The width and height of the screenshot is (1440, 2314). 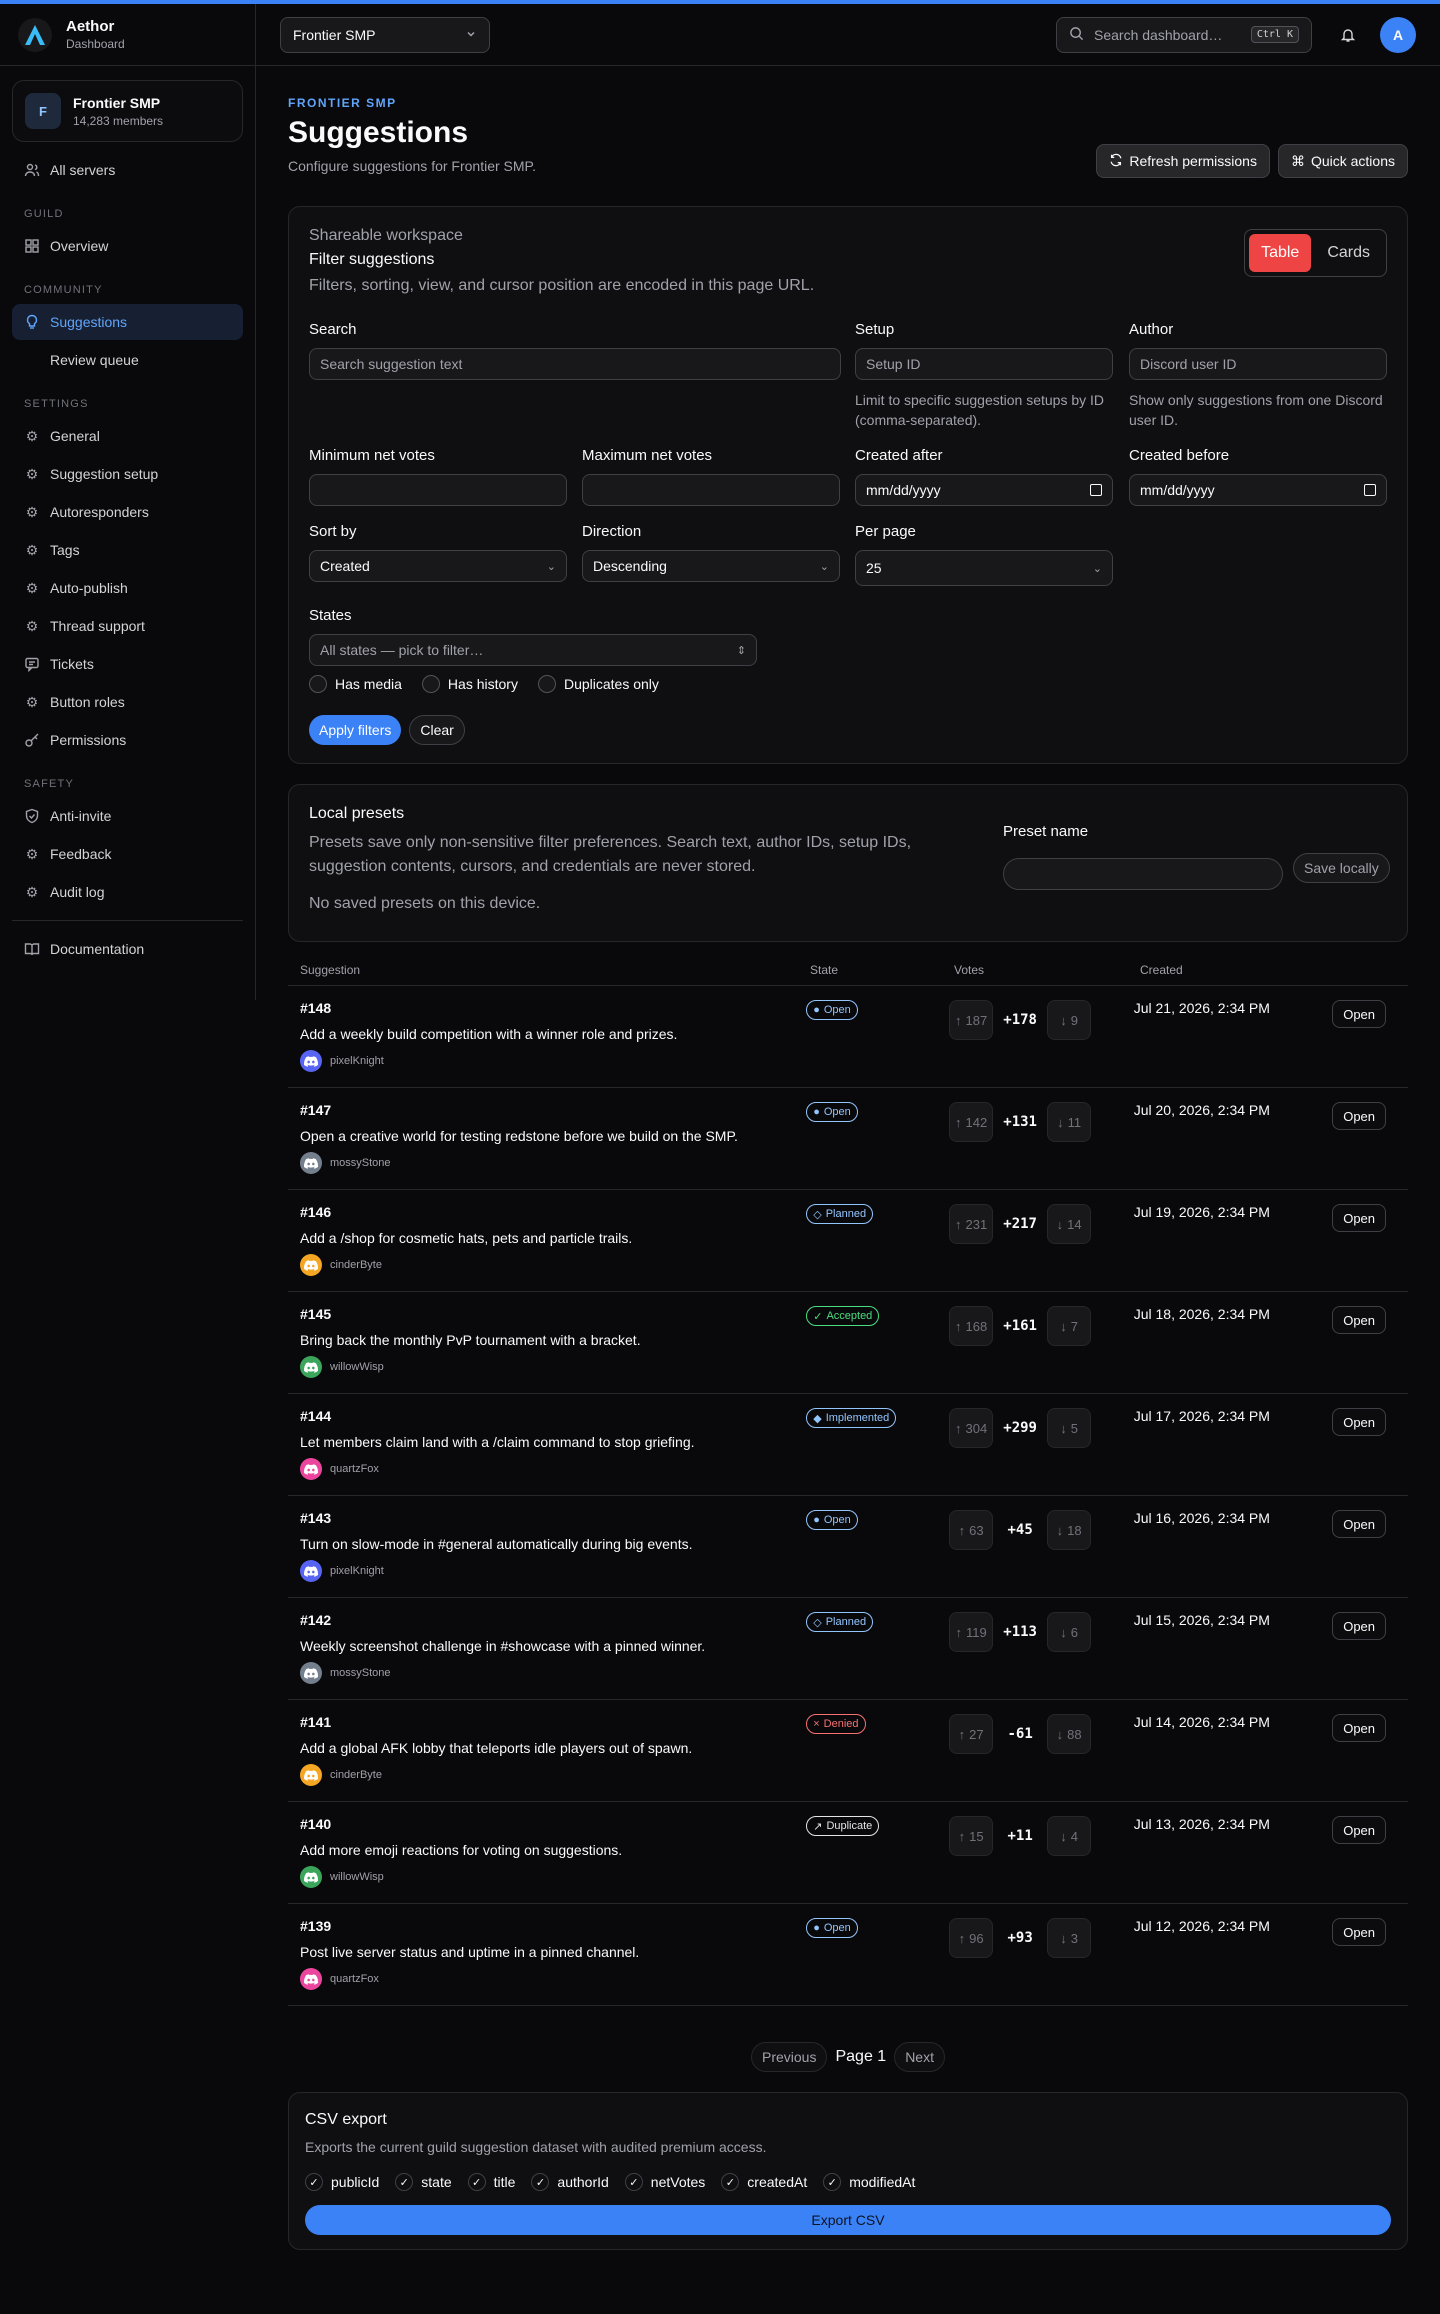 I want to click on duplicates-only-checkbox: Duplicates only, so click(x=598, y=684).